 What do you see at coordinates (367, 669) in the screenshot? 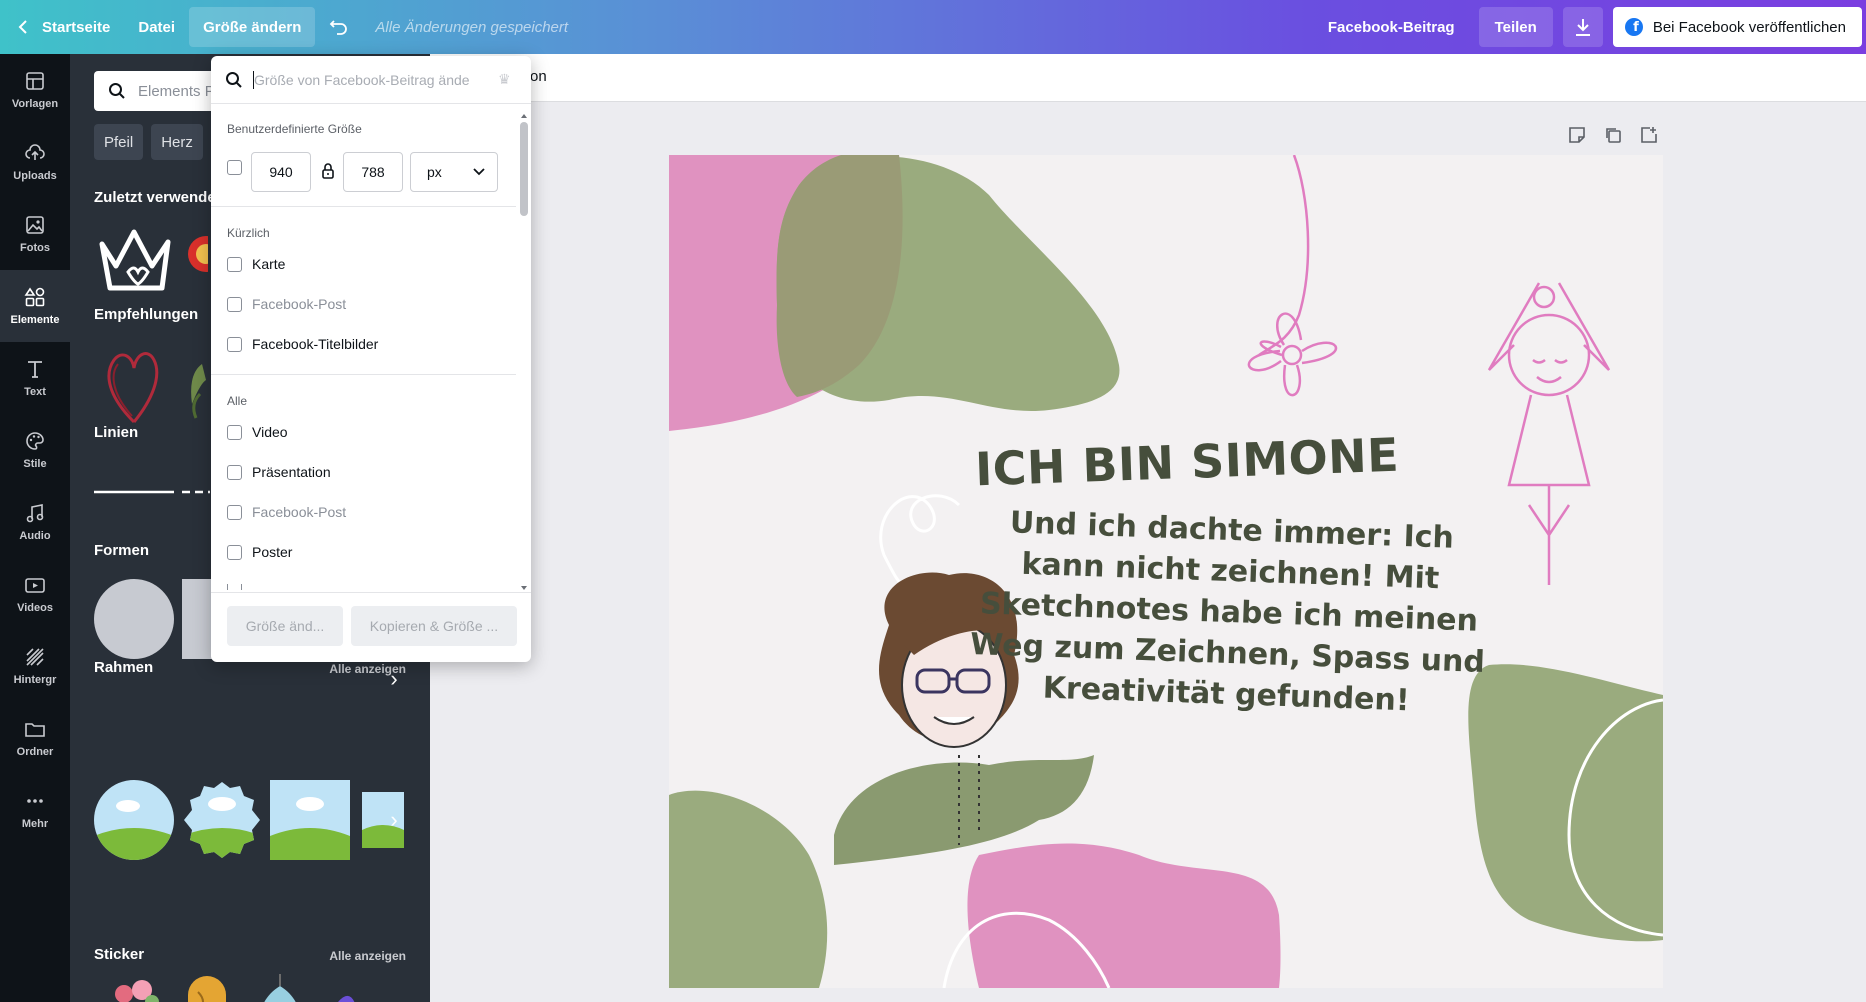
I see `frames-see-all-link: Alle anzeigen` at bounding box center [367, 669].